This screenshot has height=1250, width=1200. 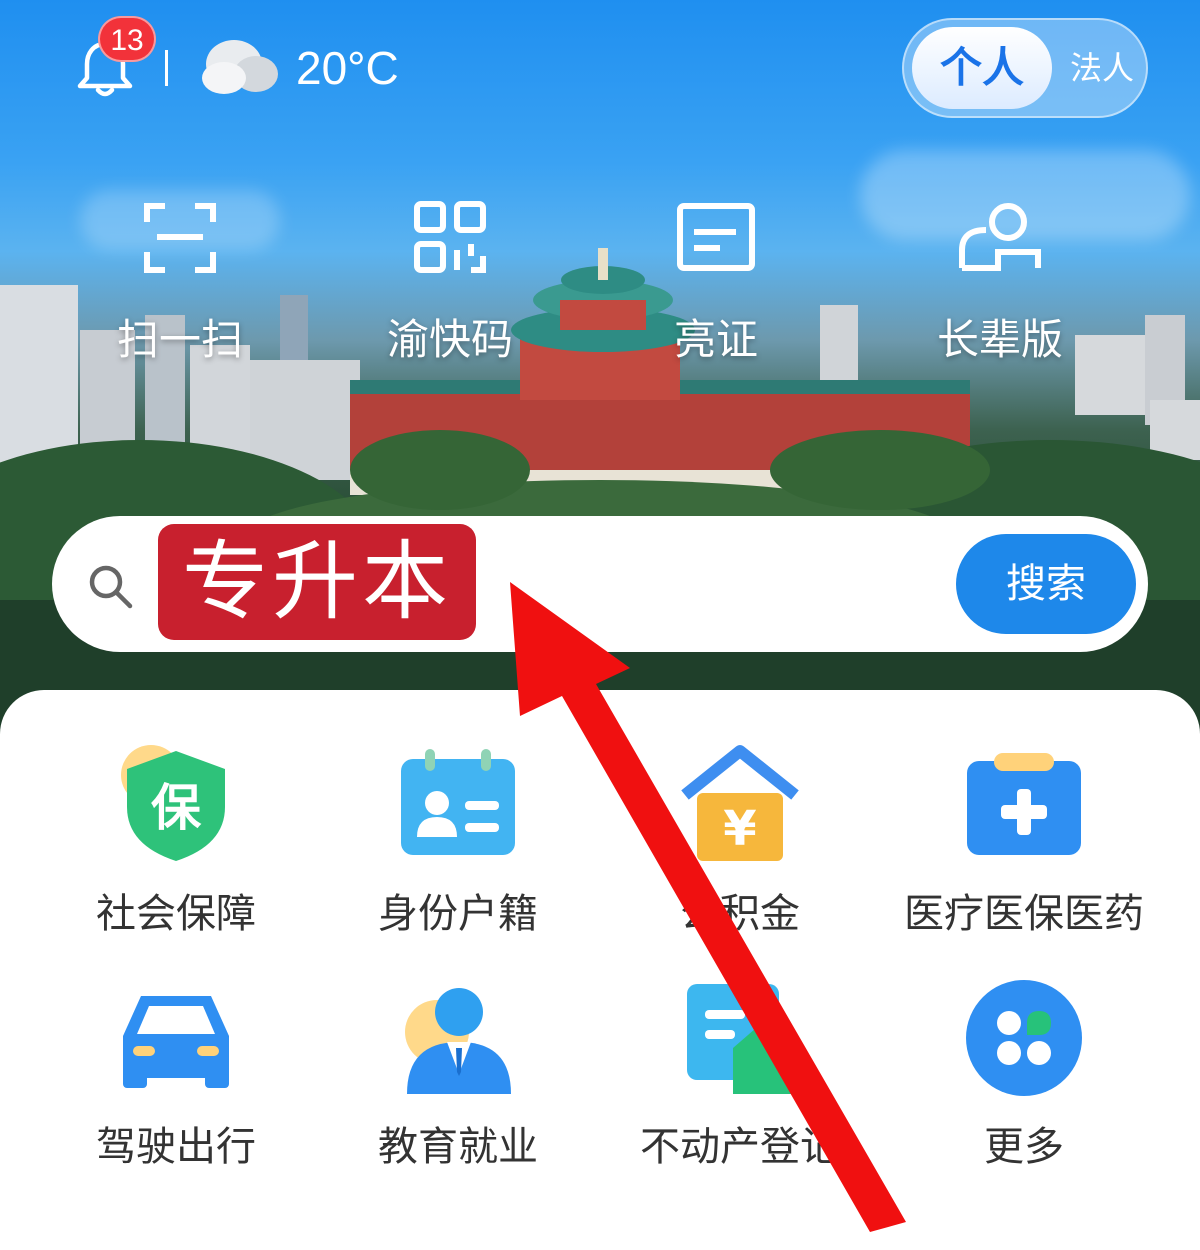 What do you see at coordinates (600, 70) in the screenshot?
I see `top-bar: 13 20°C 个人 法人` at bounding box center [600, 70].